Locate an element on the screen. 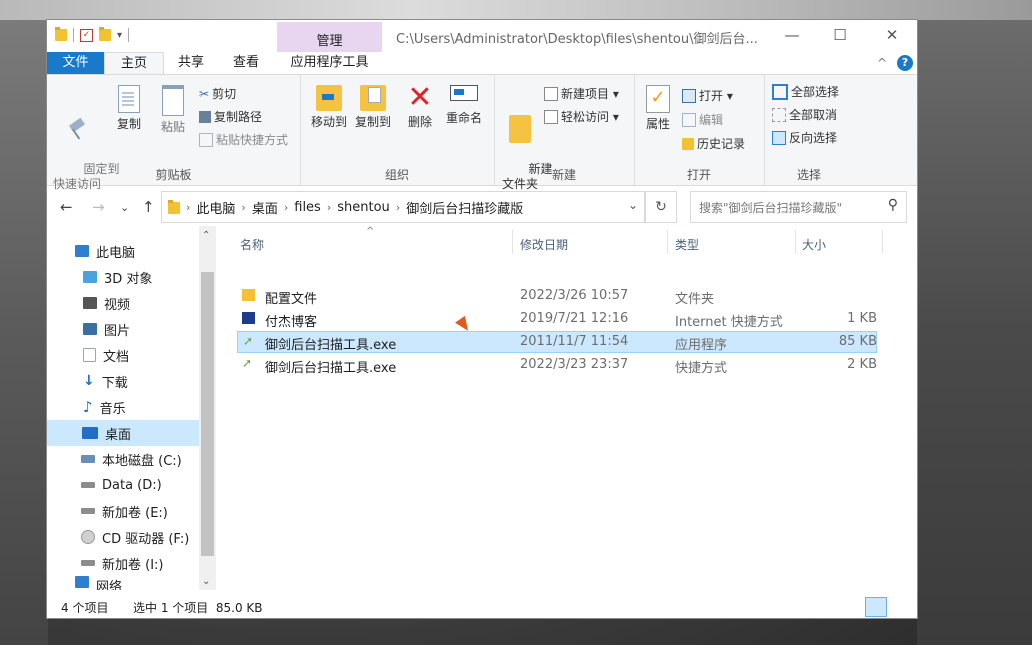 Image resolution: width=1032 pixels, height=645 pixels. sword-app-icon: ➚ is located at coordinates (248, 341).